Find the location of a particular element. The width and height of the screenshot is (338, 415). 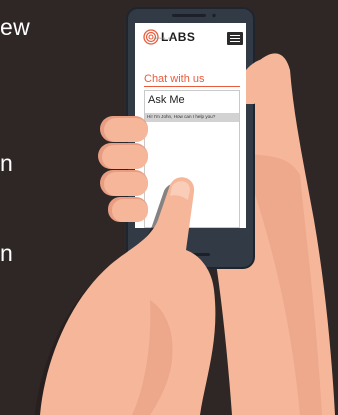

chat-widget: Ask Me Hi! I'm John, How can I help you? is located at coordinates (192, 159).